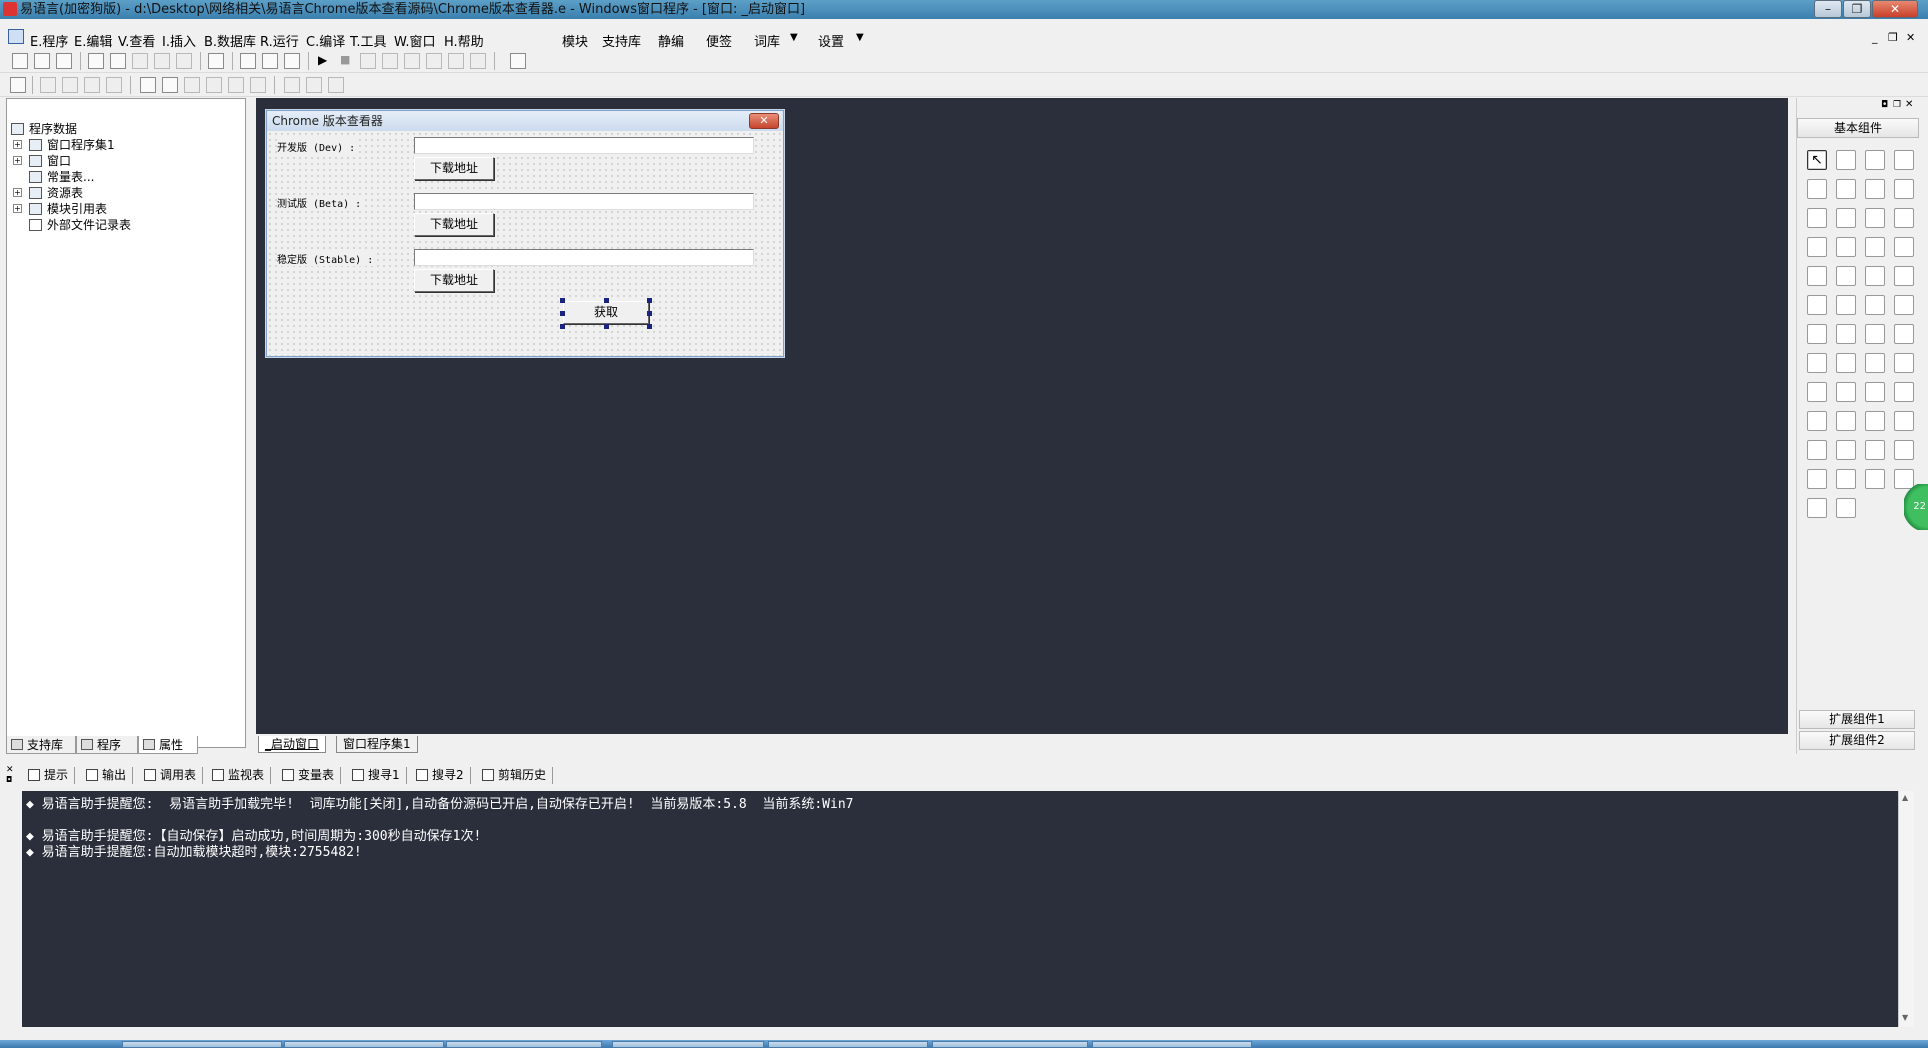 This screenshot has height=1048, width=1928. I want to click on space-height-icon, so click(258, 85).